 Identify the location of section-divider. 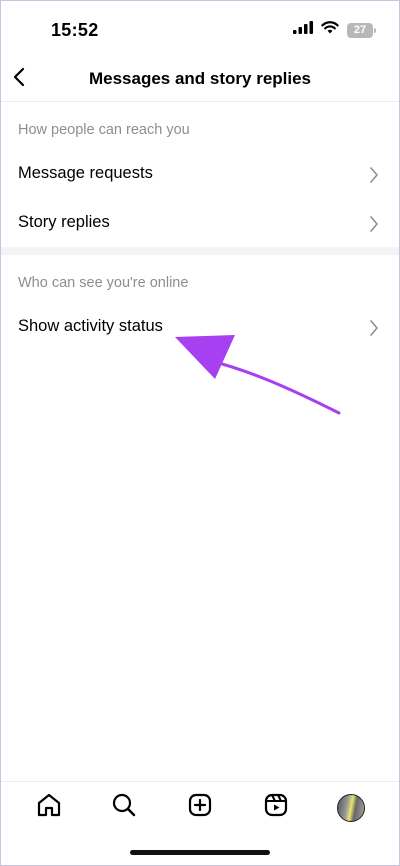
(200, 251).